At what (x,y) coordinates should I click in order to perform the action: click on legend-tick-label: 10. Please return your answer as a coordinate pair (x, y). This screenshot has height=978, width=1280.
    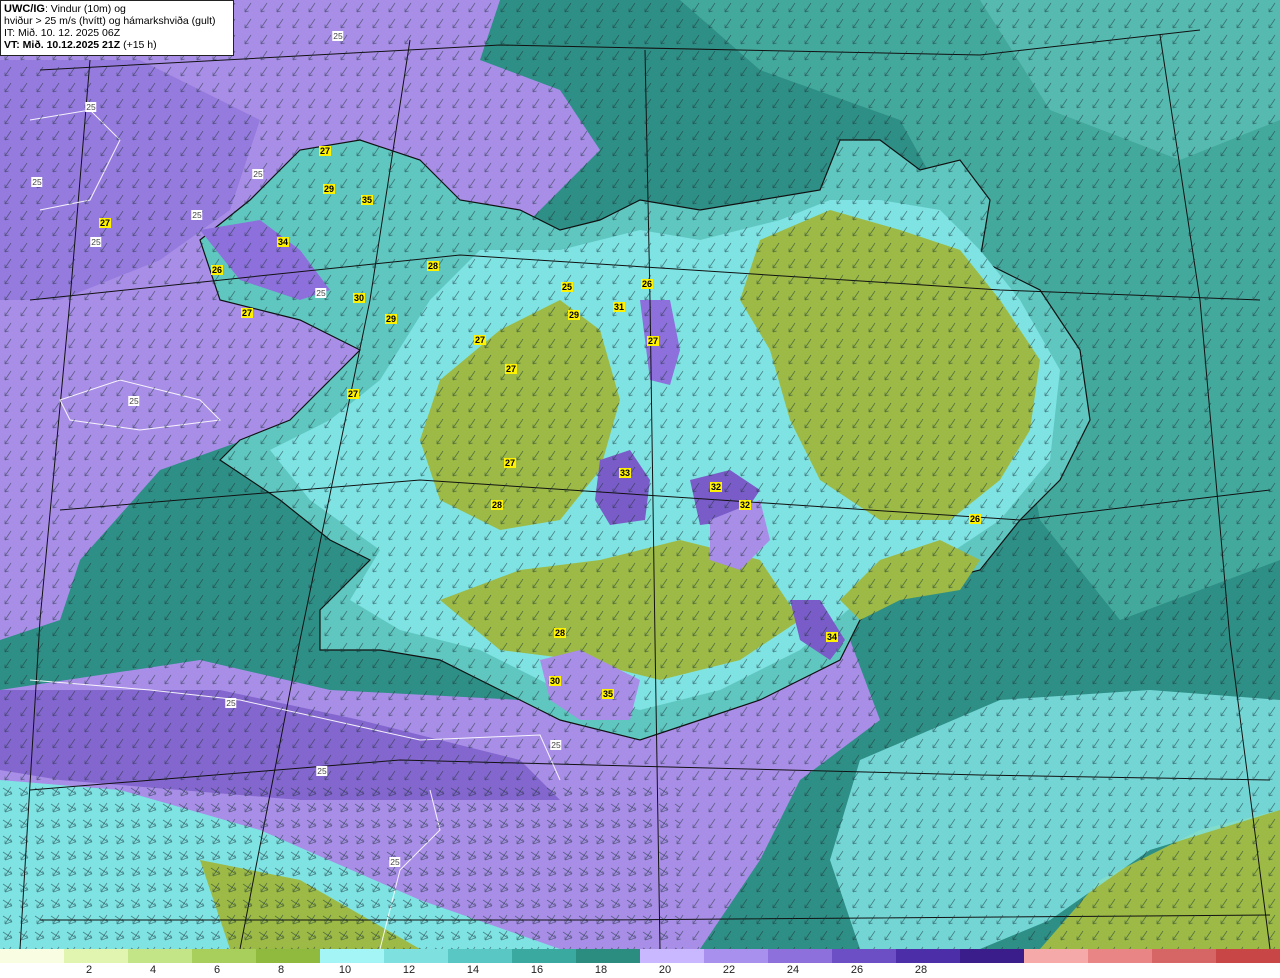
    Looking at the image, I should click on (345, 970).